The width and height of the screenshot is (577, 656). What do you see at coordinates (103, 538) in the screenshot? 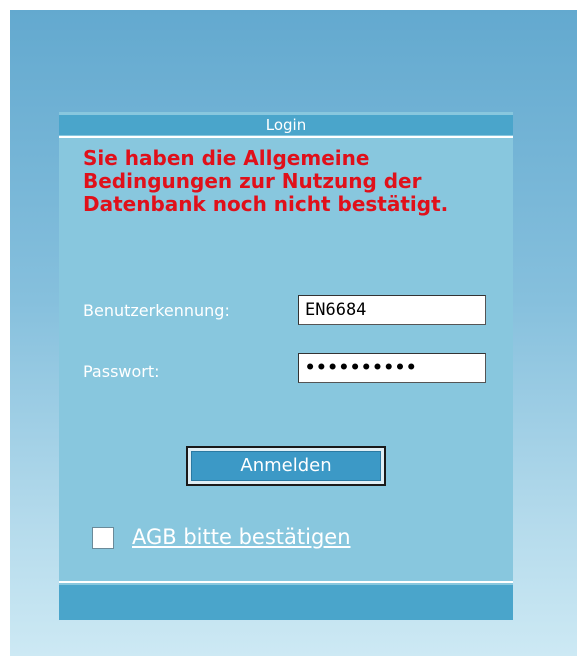
I see `agb-checkbox` at bounding box center [103, 538].